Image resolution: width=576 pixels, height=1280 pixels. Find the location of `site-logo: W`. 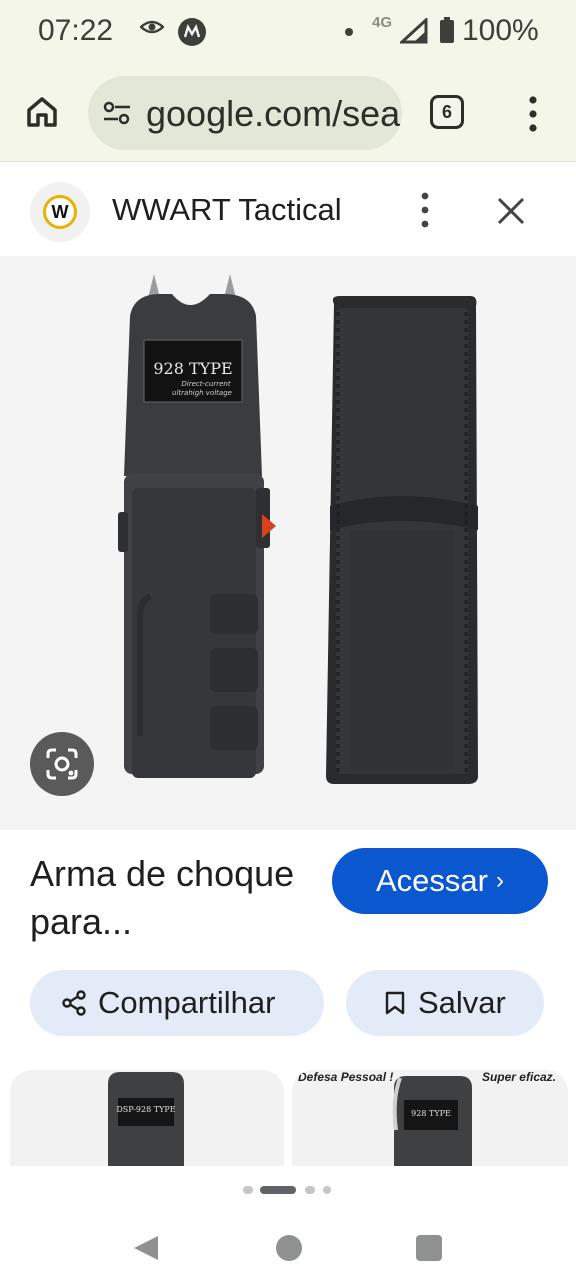

site-logo: W is located at coordinates (60, 212).